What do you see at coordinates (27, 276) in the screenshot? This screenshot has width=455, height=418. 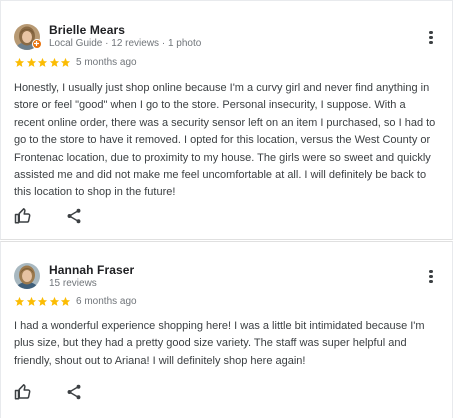 I see `avatar` at bounding box center [27, 276].